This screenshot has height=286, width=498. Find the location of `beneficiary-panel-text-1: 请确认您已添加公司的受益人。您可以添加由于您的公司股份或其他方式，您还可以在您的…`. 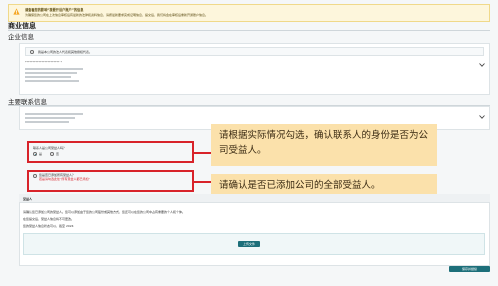

beneficiary-panel-text-1: 请确认您已添加公司的受益人。您可以添加由于您的公司股份或其他方式，您还可以在您的… is located at coordinates (104, 212).